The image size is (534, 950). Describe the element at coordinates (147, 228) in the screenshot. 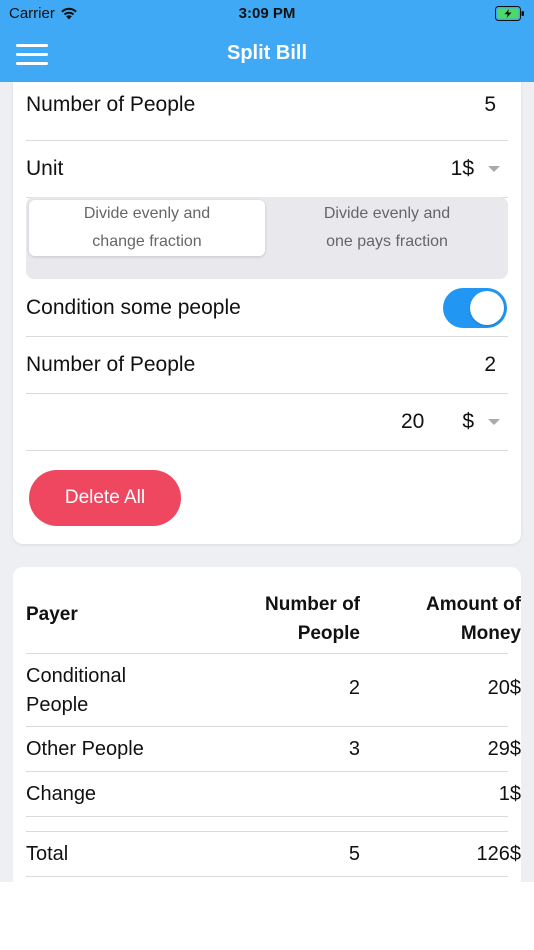

I see `segment-change-fraction: Divide evenly and change fraction` at that location.